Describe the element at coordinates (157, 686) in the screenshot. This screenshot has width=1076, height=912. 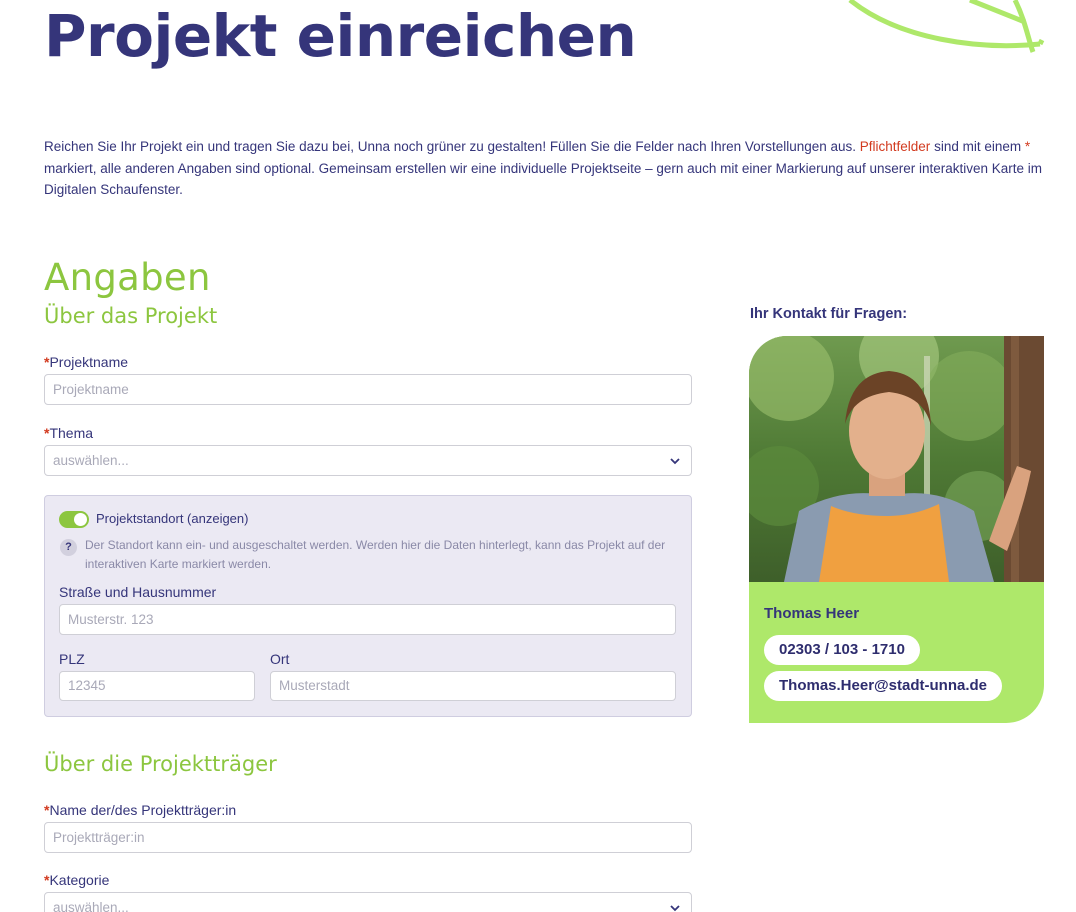
I see `plz-input: 12345` at that location.